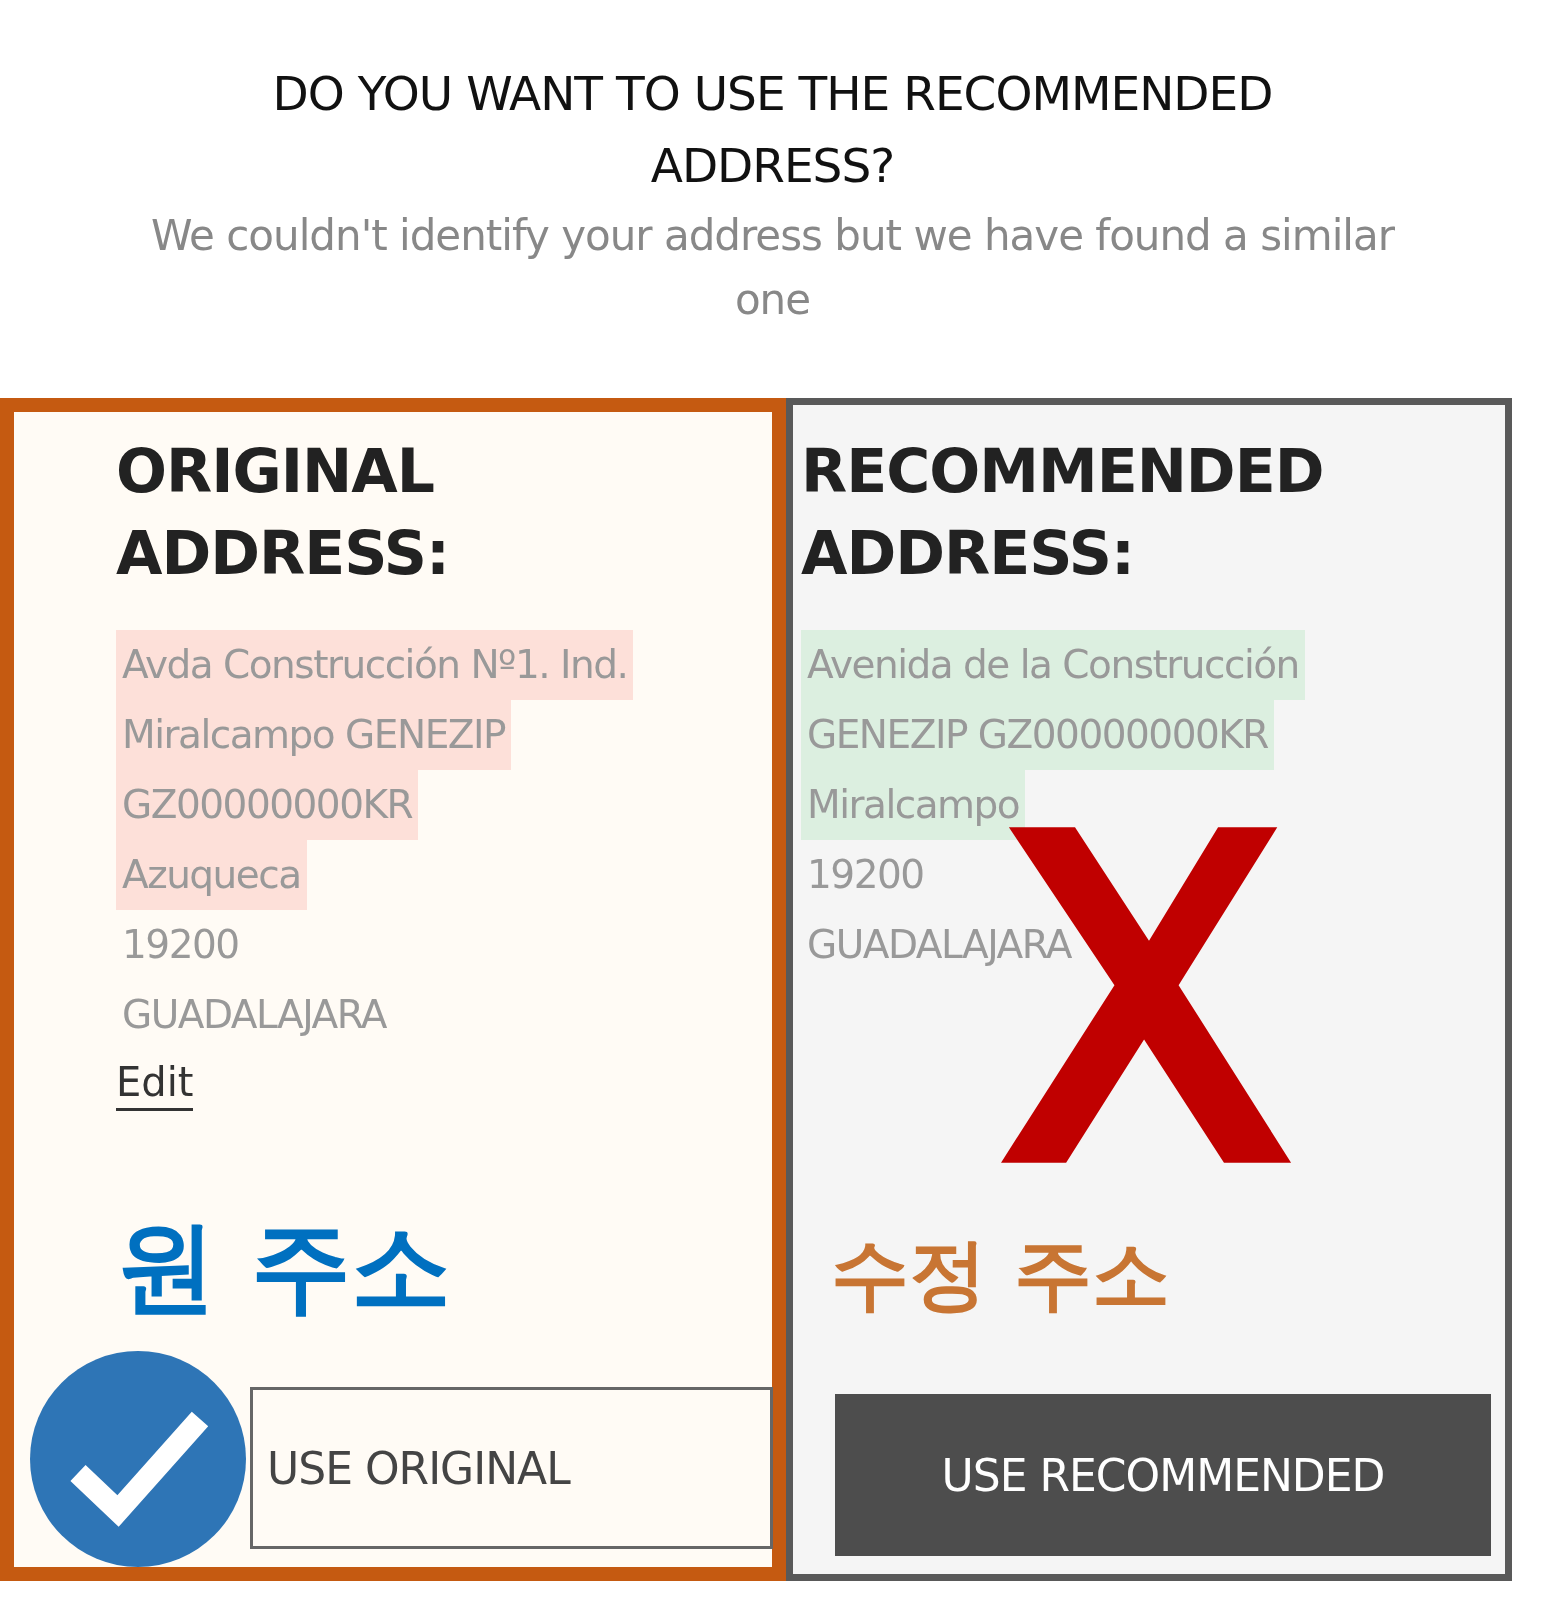 The width and height of the screenshot is (1545, 1613). I want to click on annotation-label: 수정 주소, so click(1001, 1274).